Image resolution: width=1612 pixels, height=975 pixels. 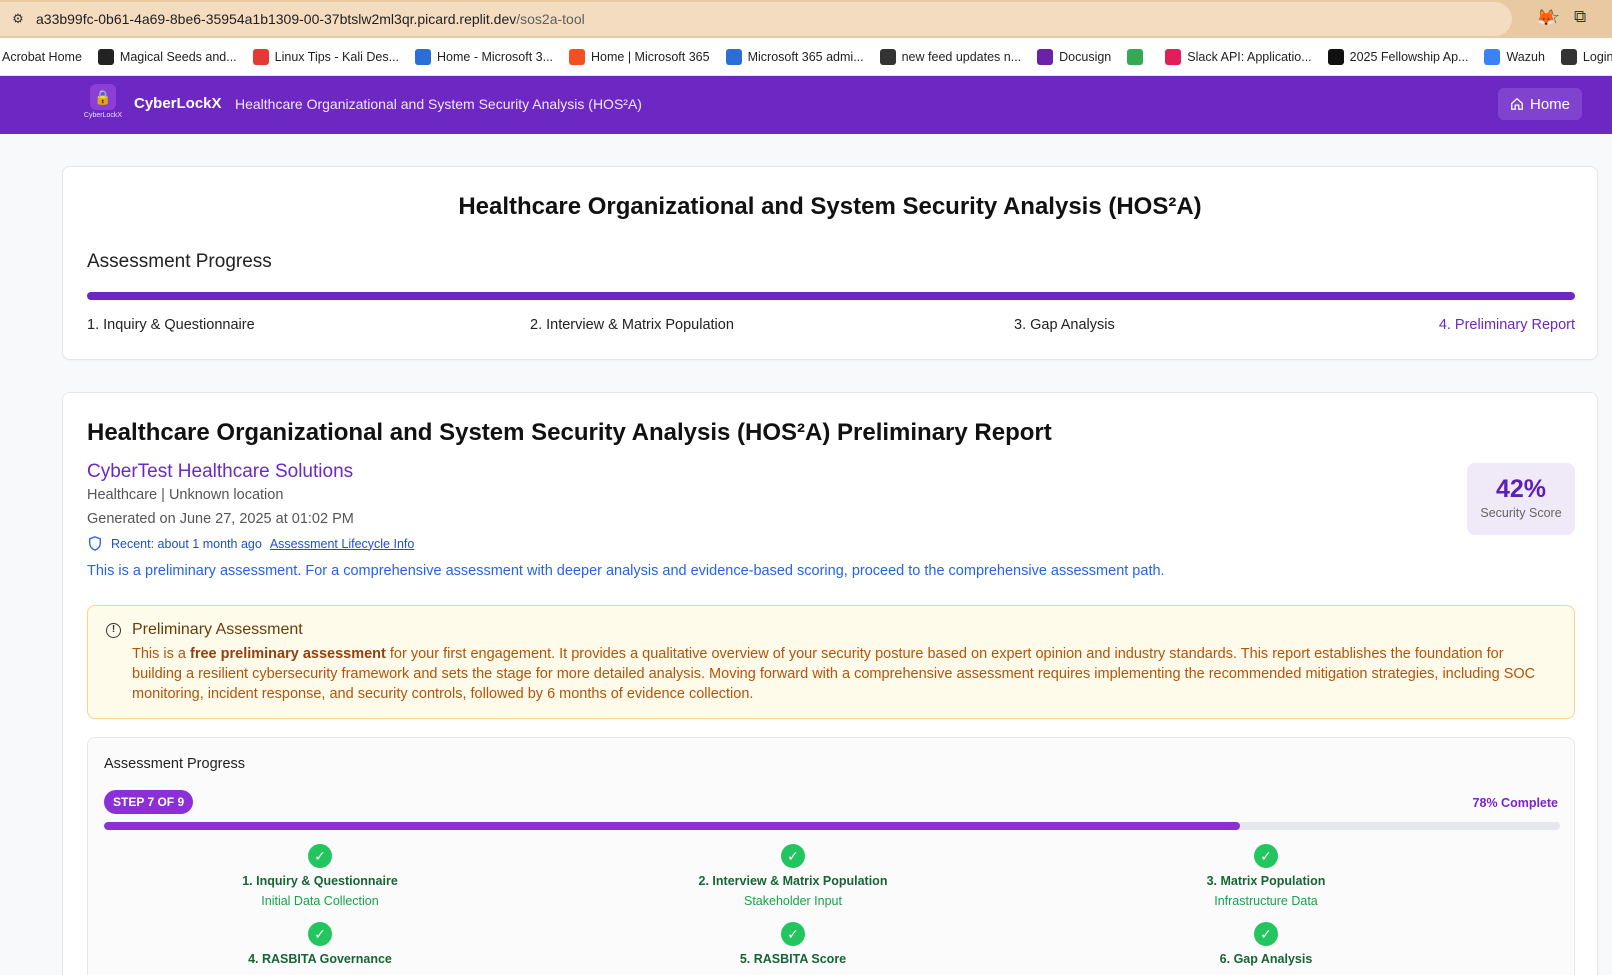 What do you see at coordinates (1521, 513) in the screenshot?
I see `security-score-label: Security Score` at bounding box center [1521, 513].